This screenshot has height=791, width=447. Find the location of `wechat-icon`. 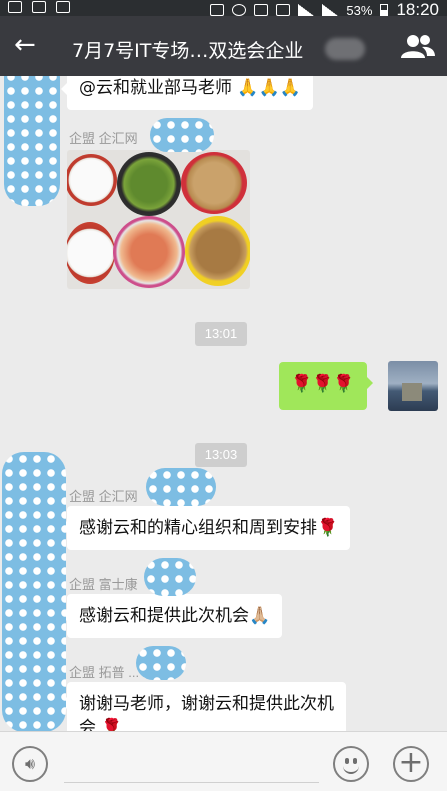

wechat-icon is located at coordinates (15, 7).